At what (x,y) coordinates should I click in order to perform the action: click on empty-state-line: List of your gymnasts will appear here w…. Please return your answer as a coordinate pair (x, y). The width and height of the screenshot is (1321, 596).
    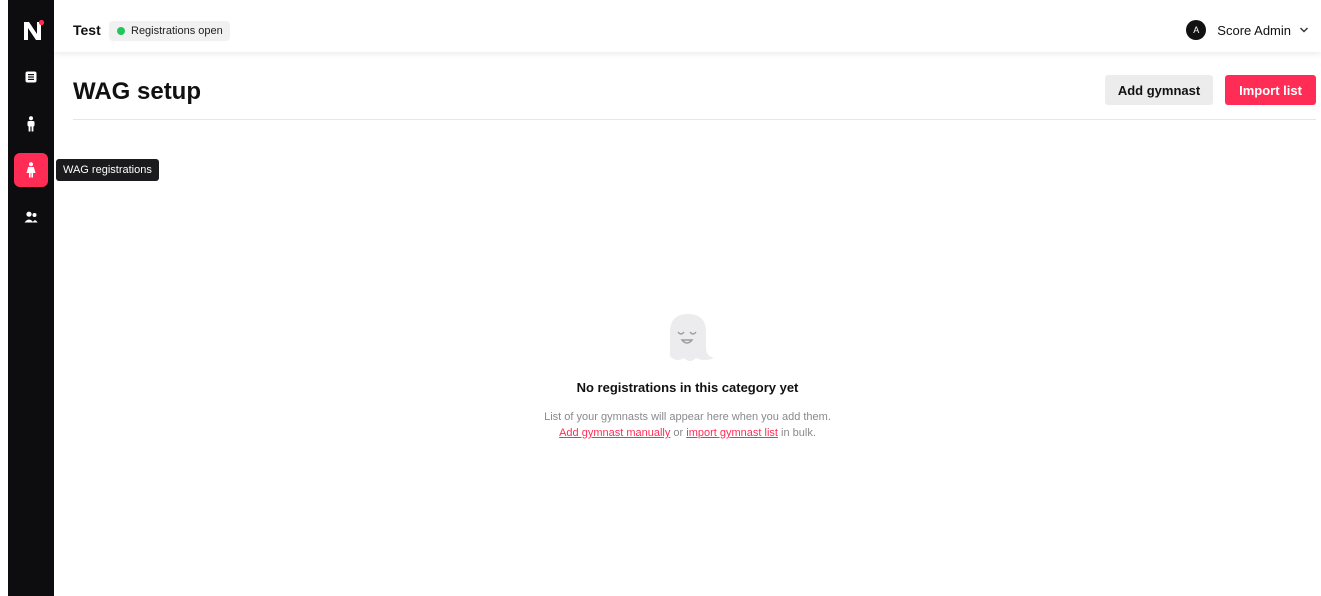
    Looking at the image, I should click on (687, 417).